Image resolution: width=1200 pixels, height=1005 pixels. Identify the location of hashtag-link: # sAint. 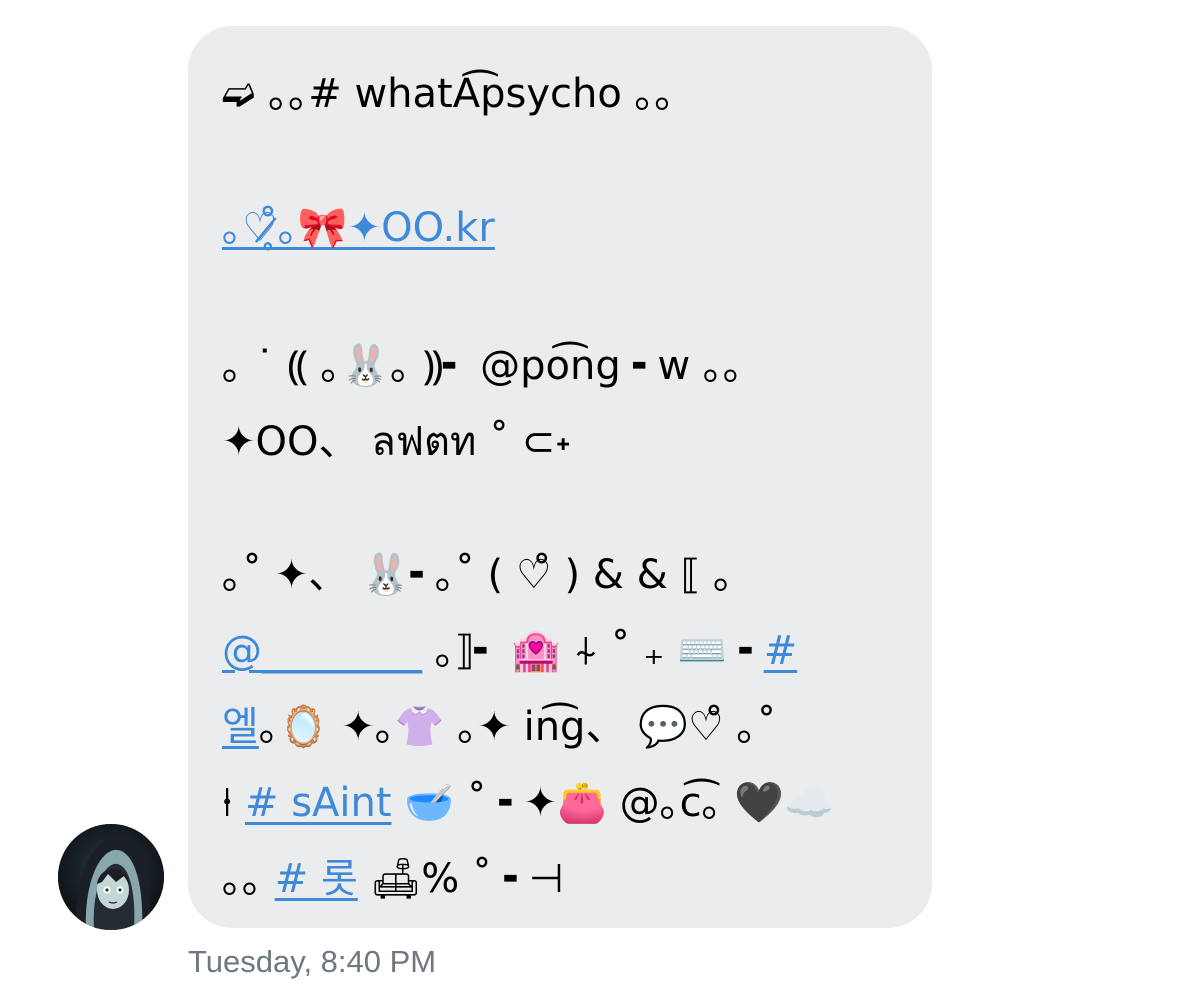
(318, 803).